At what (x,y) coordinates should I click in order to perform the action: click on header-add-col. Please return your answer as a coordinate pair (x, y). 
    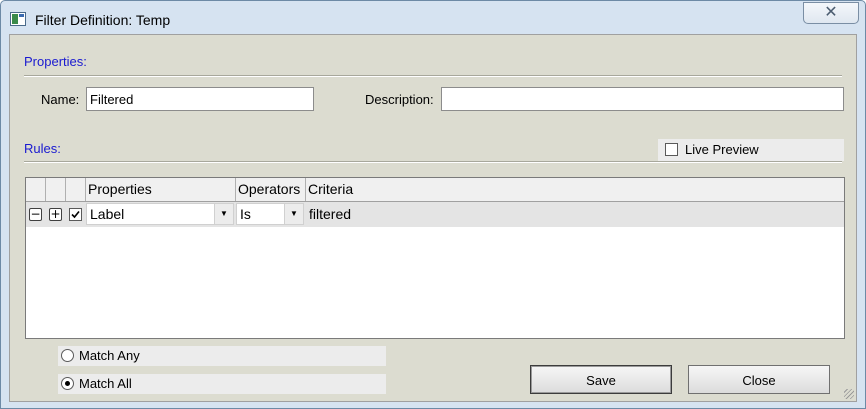
    Looking at the image, I should click on (56, 189).